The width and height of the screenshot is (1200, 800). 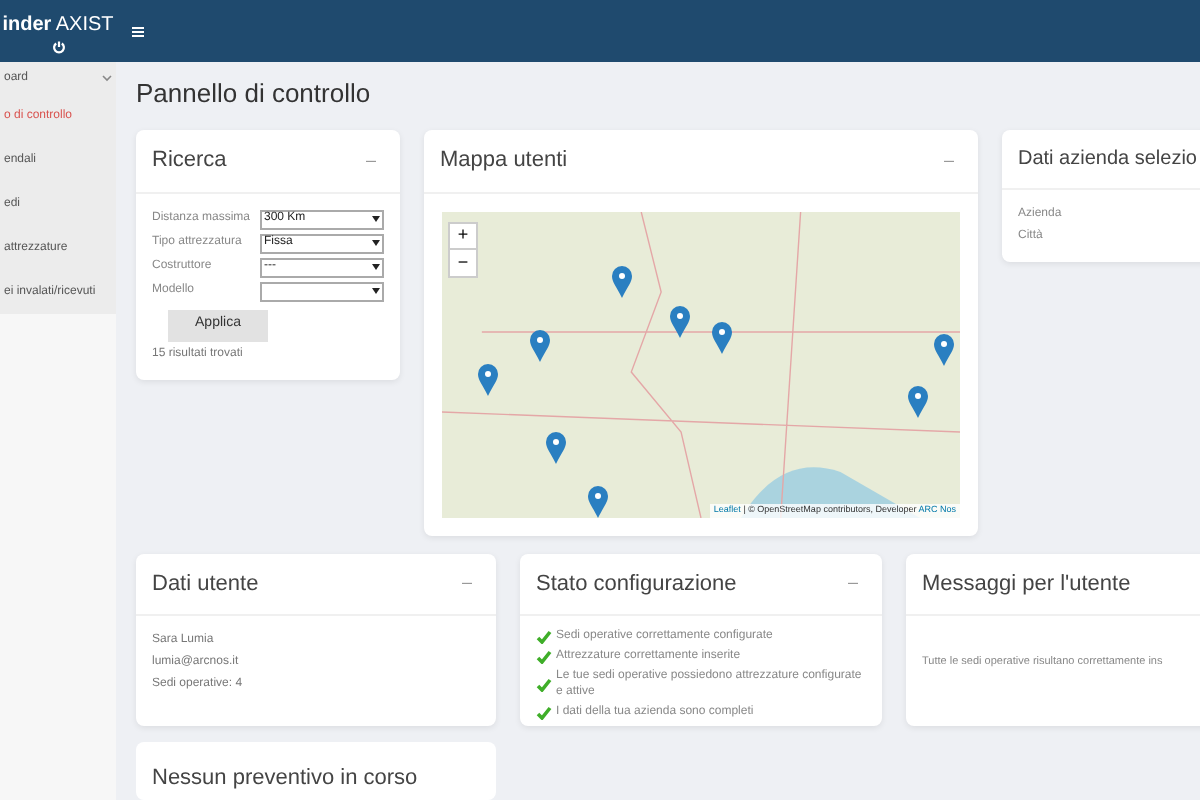 What do you see at coordinates (504, 161) in the screenshot?
I see `card-title: Mappa utenti` at bounding box center [504, 161].